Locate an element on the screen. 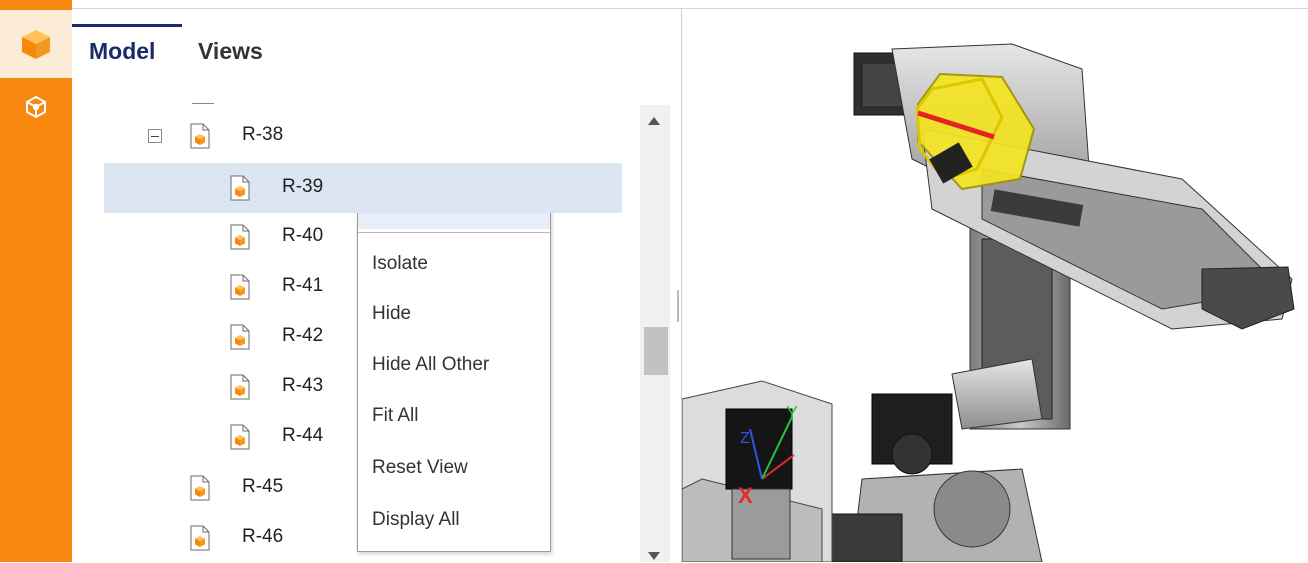 Image resolution: width=1308 pixels, height=563 pixels. tree-item-label: R-46 is located at coordinates (263, 536).